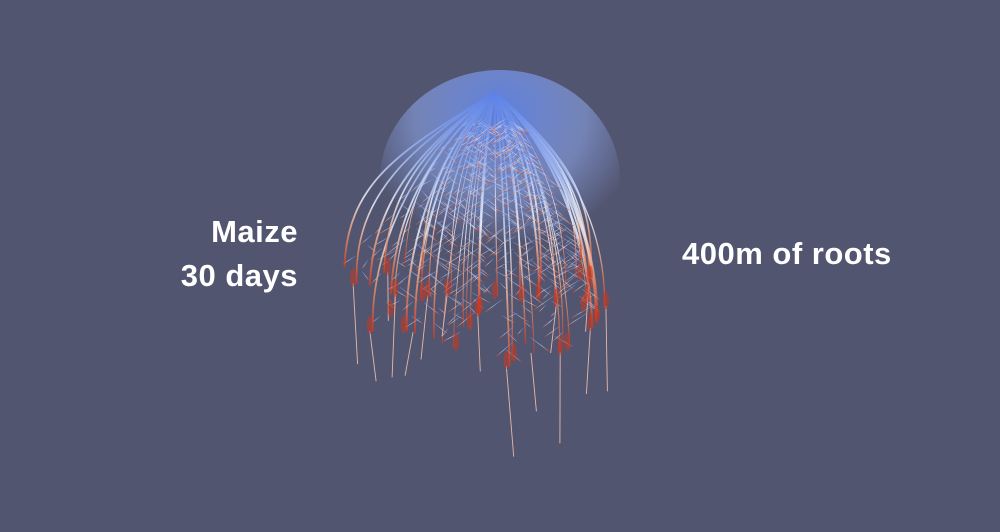  What do you see at coordinates (239, 275) in the screenshot?
I see `plant-age-label: 30 days` at bounding box center [239, 275].